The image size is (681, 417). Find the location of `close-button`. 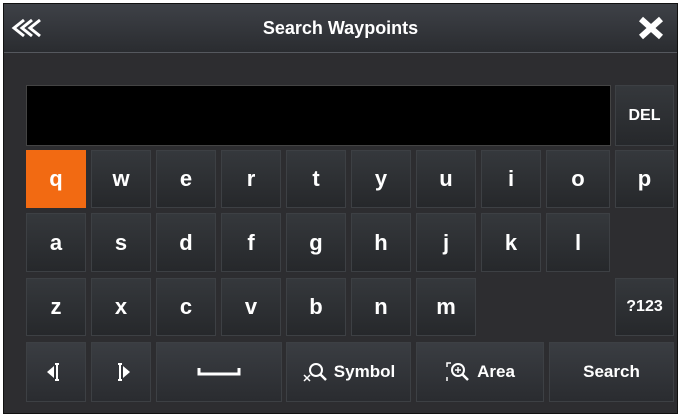

close-button is located at coordinates (651, 28).